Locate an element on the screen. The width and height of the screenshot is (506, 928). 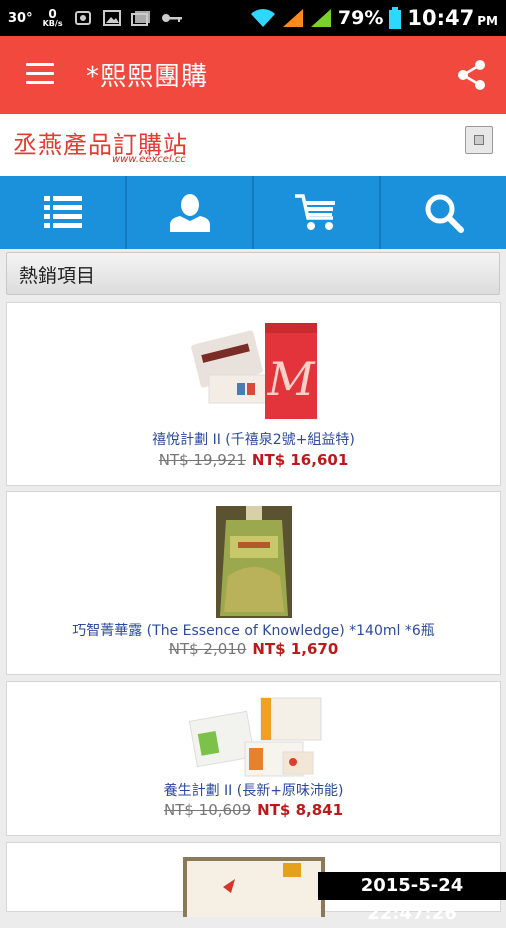
user-icon is located at coordinates (189, 212).